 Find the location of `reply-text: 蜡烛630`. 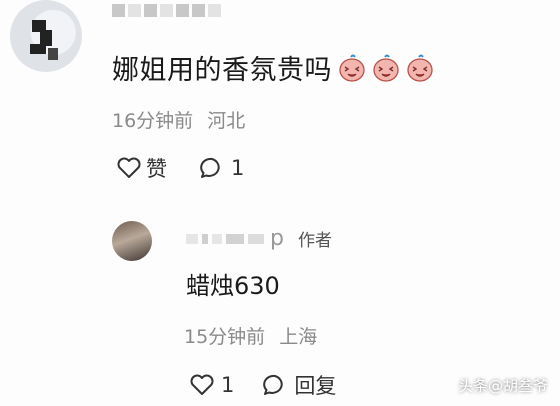

reply-text: 蜡烛630 is located at coordinates (233, 286).